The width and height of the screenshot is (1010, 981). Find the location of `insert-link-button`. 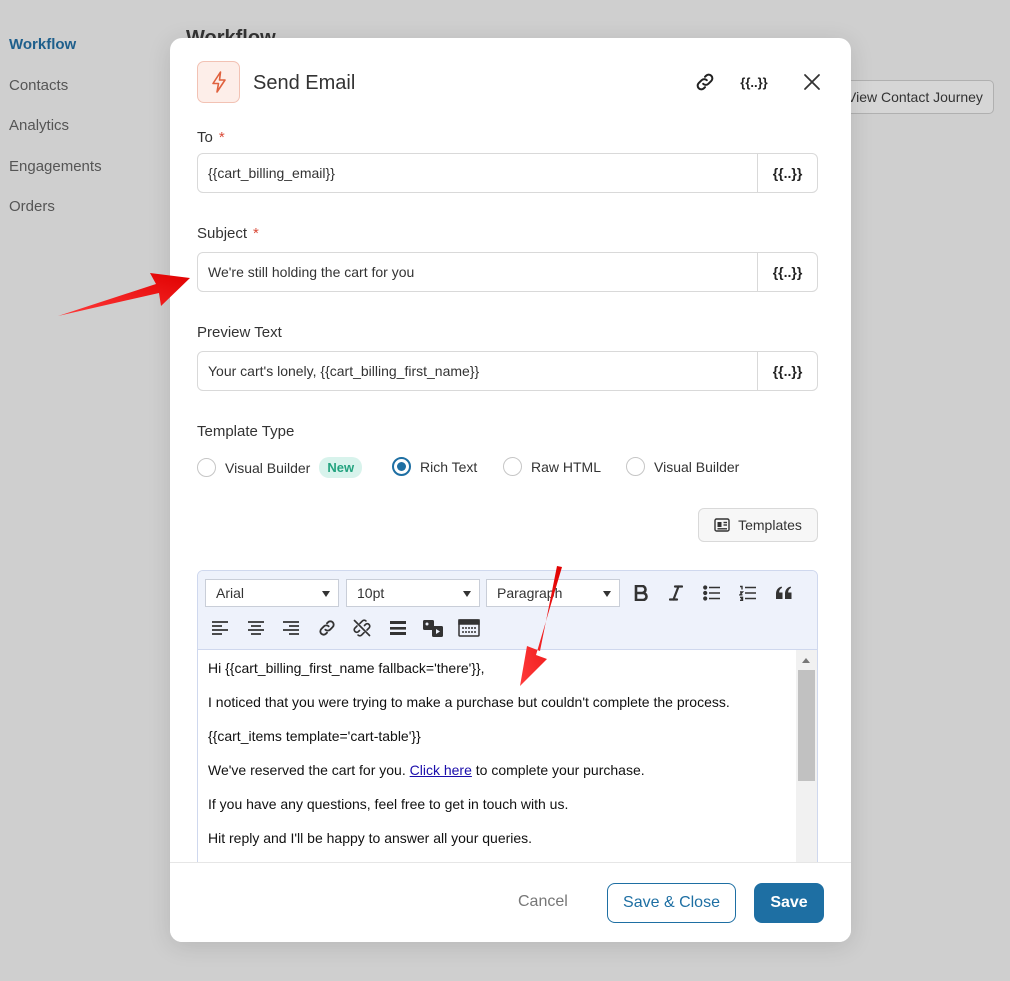

insert-link-button is located at coordinates (327, 628).